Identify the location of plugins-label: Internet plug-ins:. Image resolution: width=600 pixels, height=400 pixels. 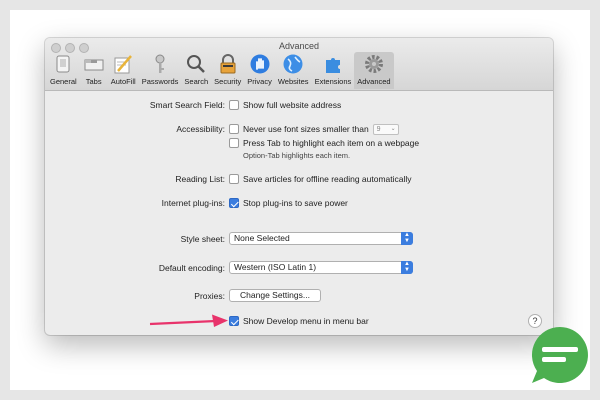
(193, 203).